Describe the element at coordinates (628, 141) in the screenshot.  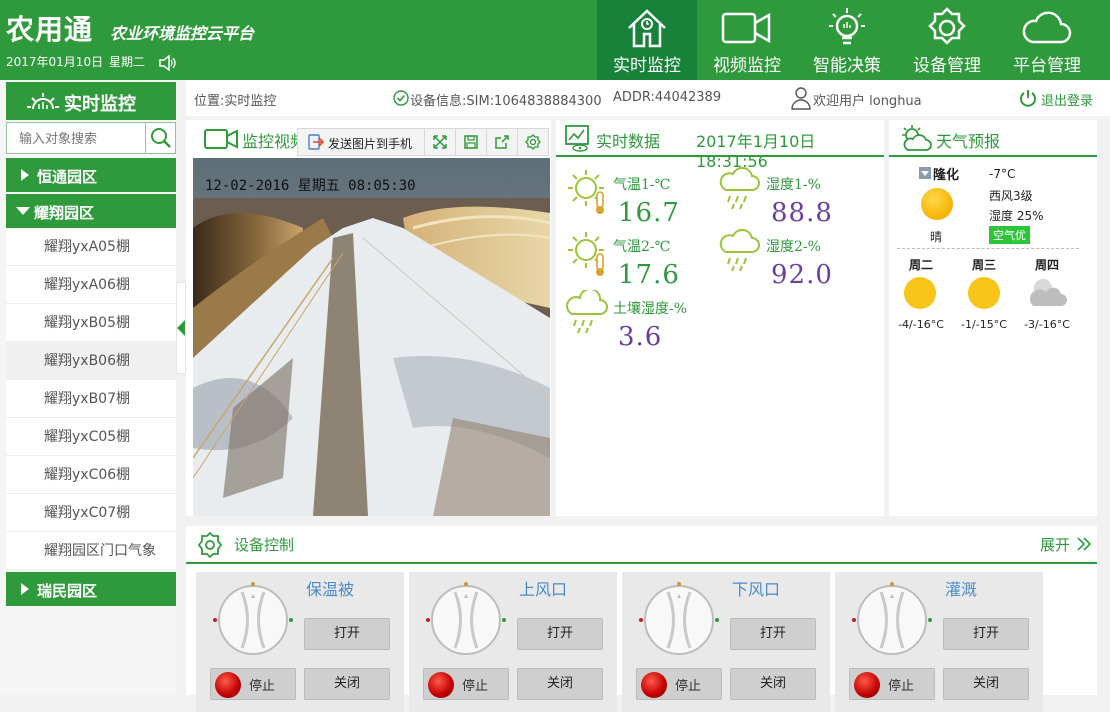
I see `realtime-title: 实时数据` at that location.